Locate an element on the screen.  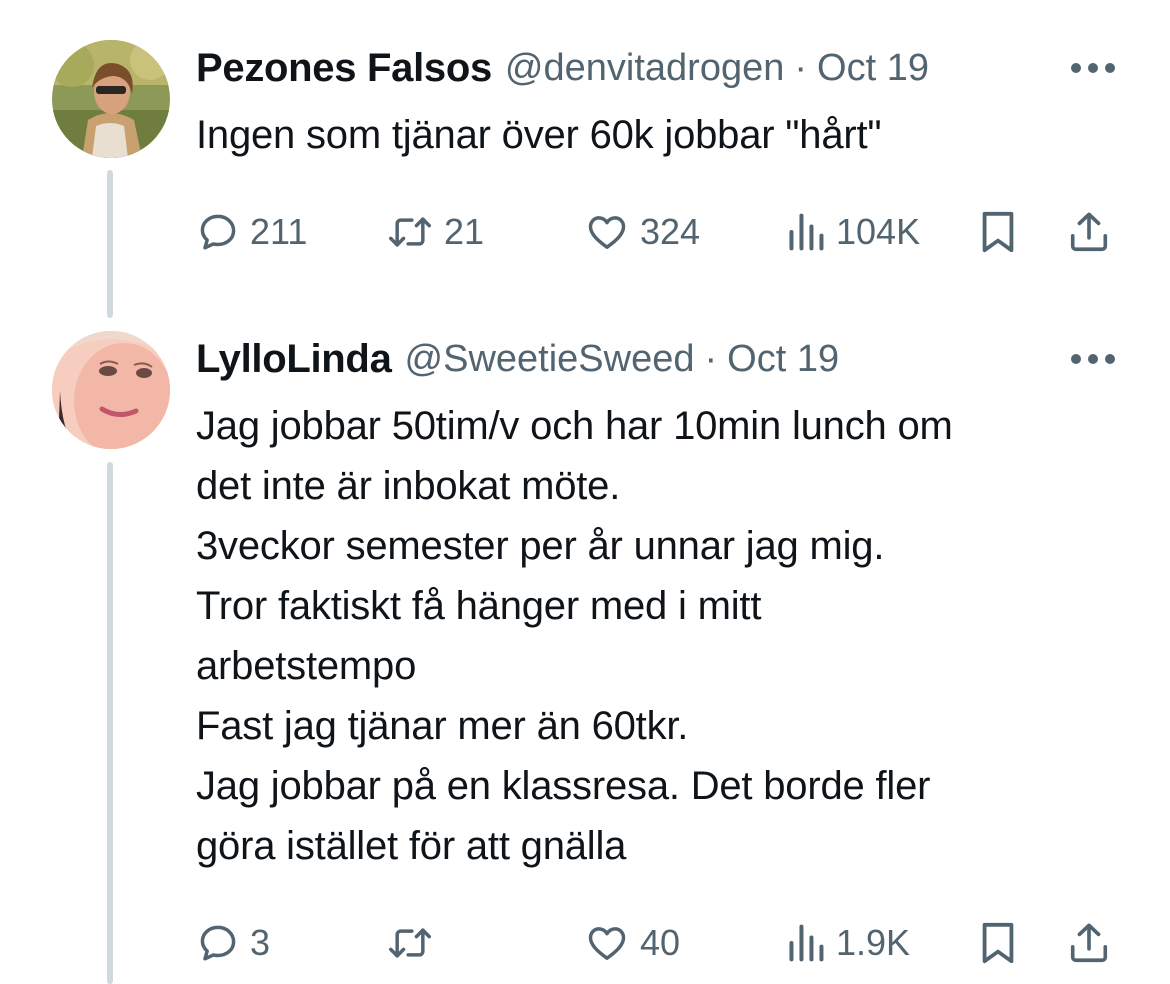
like-count: 324 is located at coordinates (670, 231).